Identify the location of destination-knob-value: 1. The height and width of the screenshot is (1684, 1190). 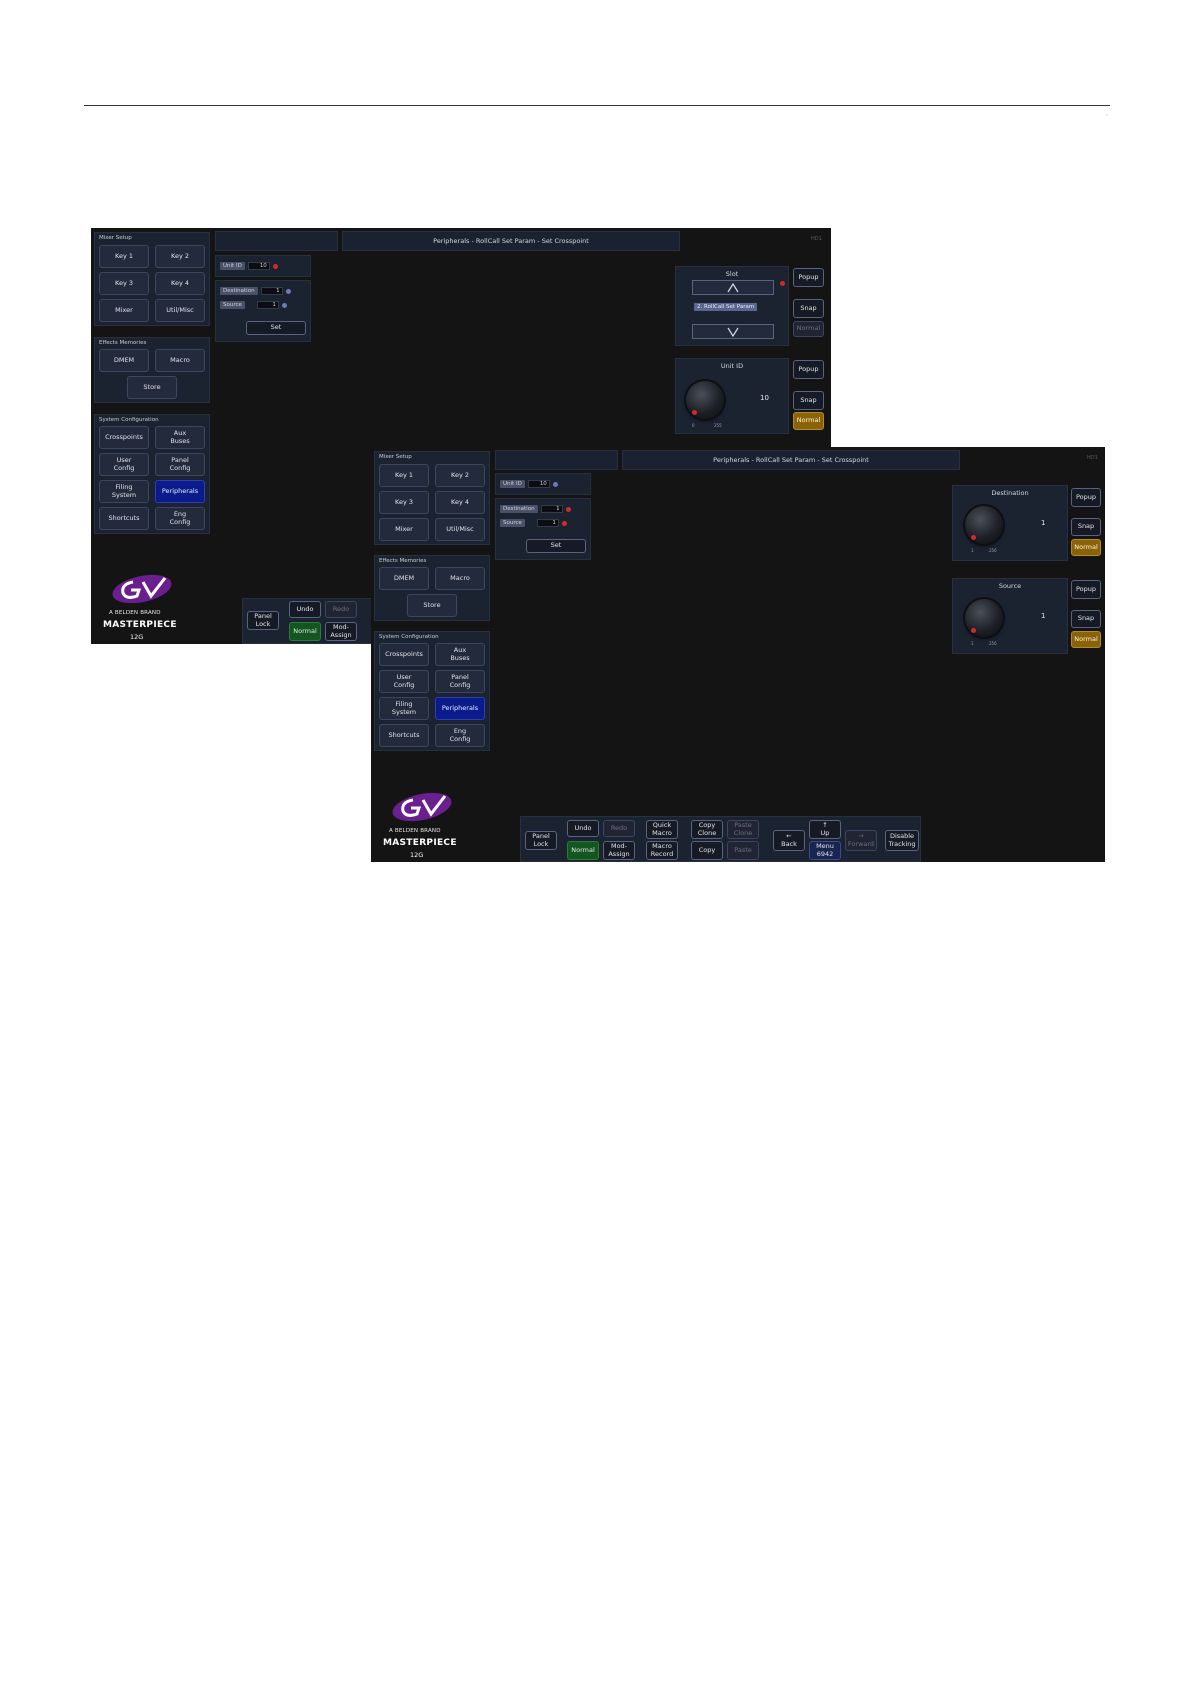
(1043, 523).